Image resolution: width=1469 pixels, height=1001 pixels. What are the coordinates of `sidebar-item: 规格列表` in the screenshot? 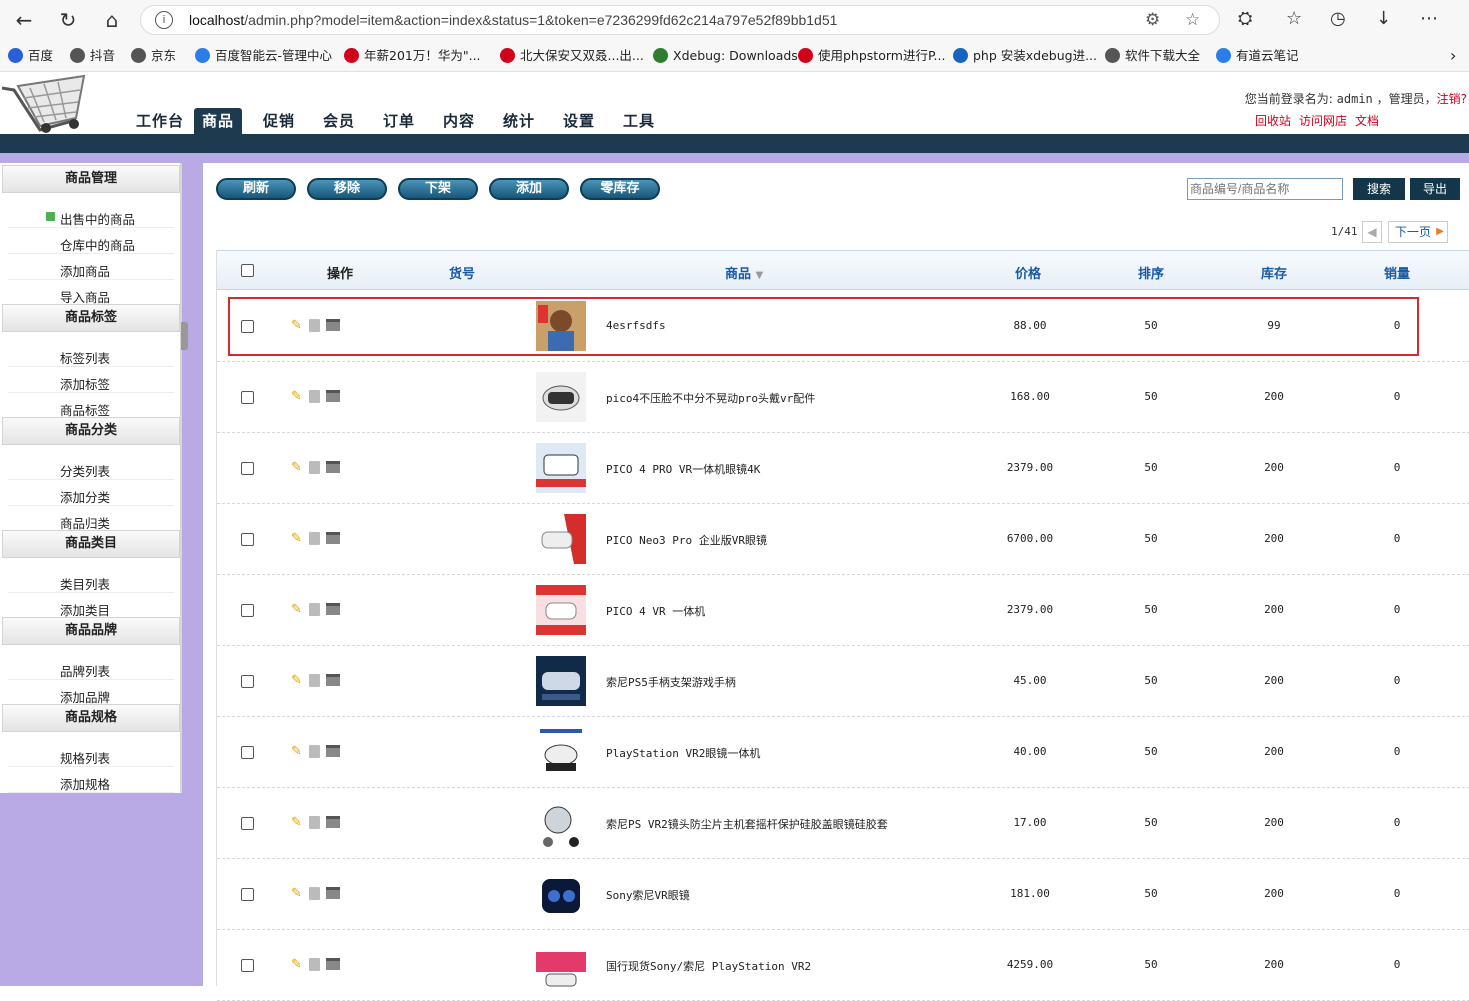 It's located at (85, 757).